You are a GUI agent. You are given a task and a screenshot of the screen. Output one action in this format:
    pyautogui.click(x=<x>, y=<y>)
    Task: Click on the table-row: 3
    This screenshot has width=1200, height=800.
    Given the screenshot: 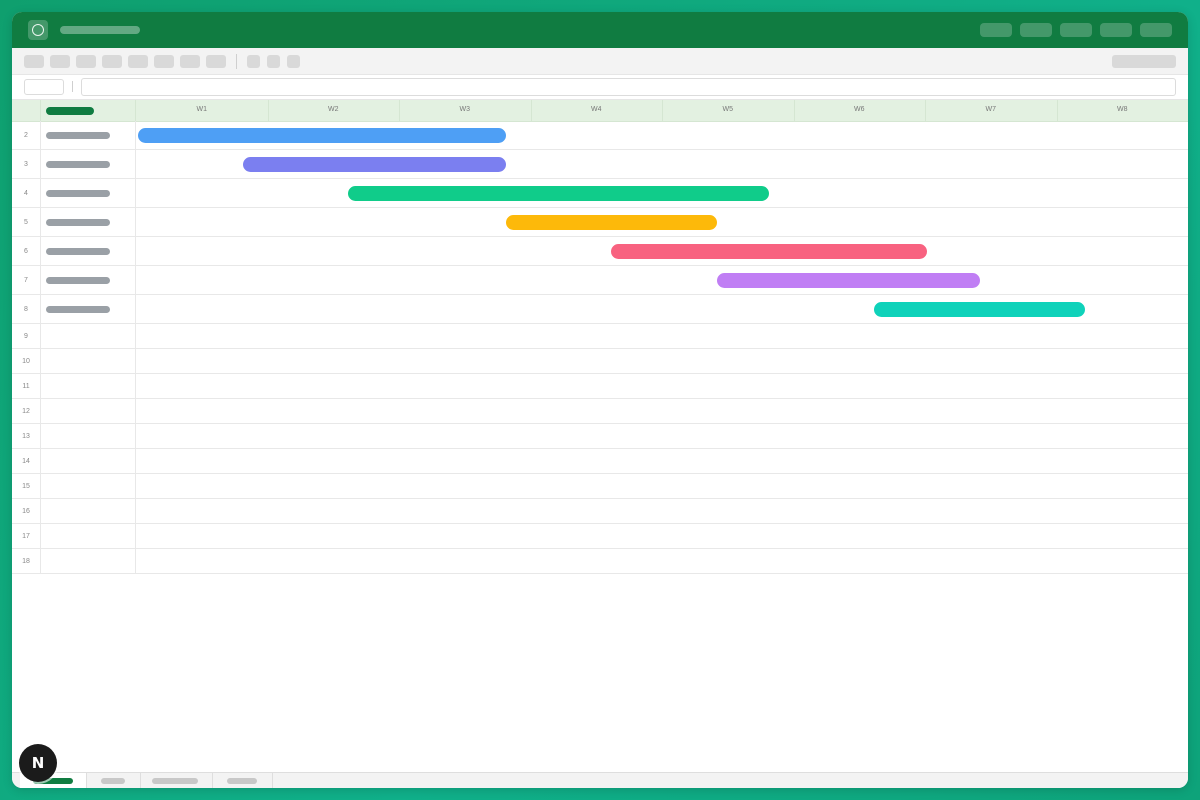 What is the action you would take?
    pyautogui.click(x=600, y=164)
    